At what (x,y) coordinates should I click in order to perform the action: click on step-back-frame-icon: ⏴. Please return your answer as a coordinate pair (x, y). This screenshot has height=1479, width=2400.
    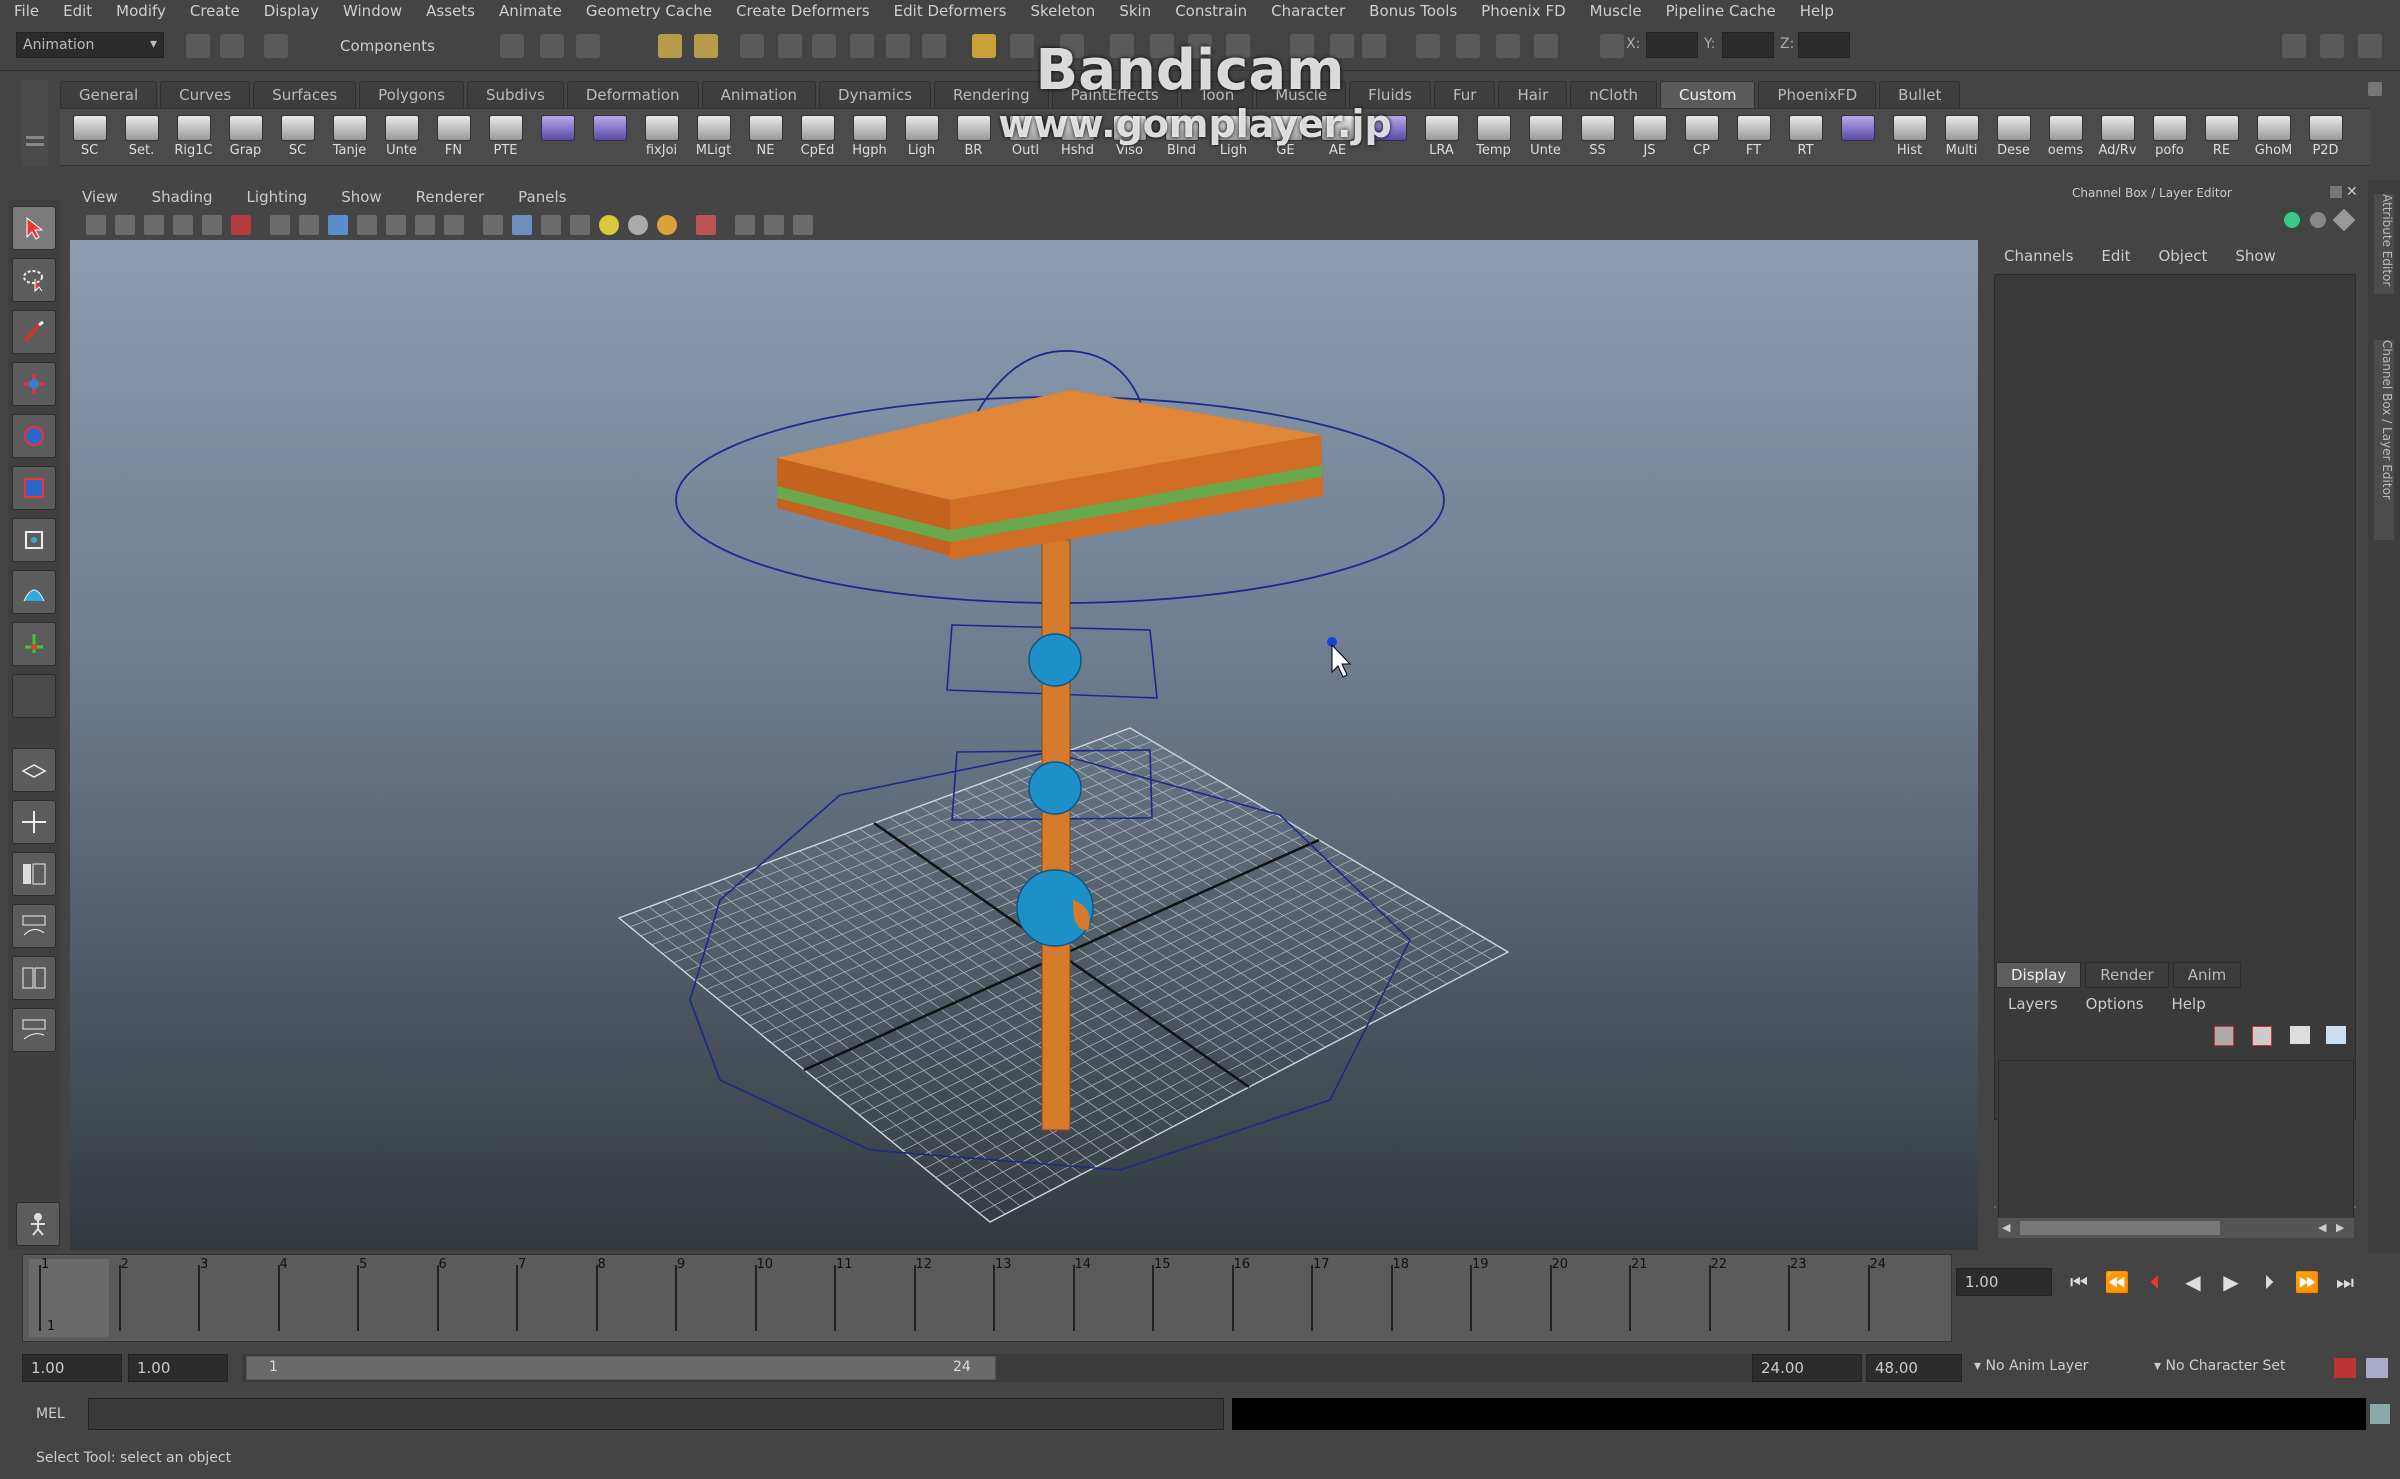
    Looking at the image, I should click on (2155, 1282).